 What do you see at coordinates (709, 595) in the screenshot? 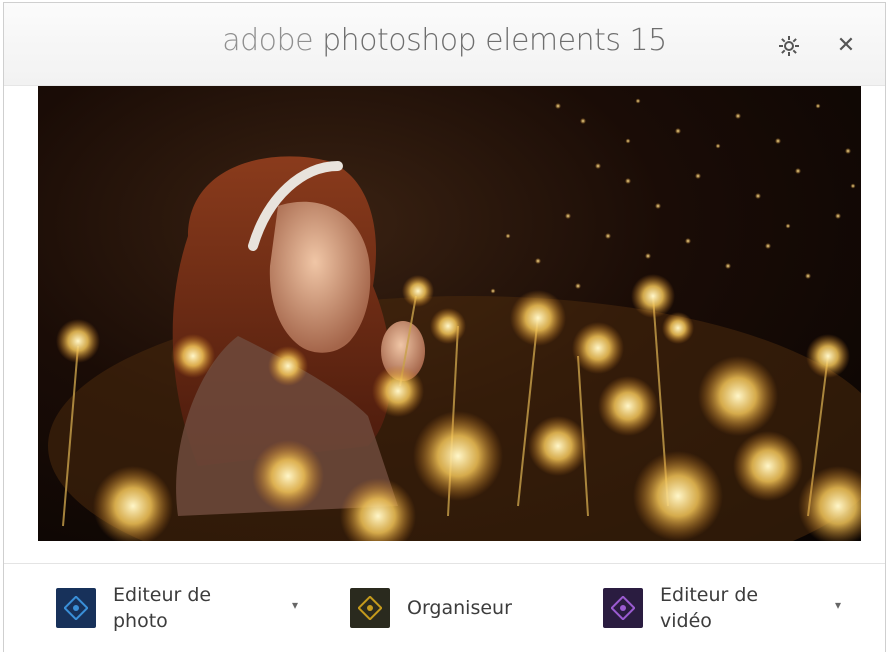
I see `video-editor-label-line1: Editeur de` at bounding box center [709, 595].